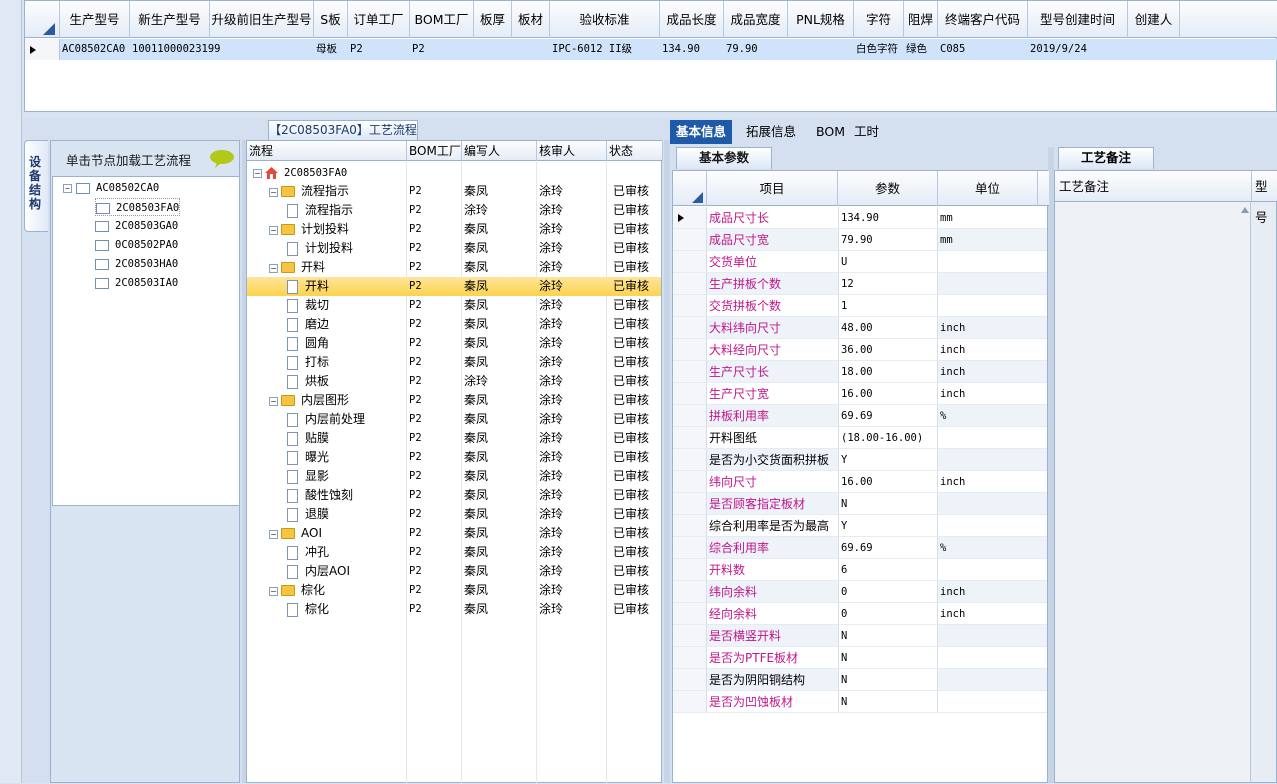 This screenshot has width=1277, height=784. I want to click on param-row: 纬向余料 0 inch, so click(860, 592).